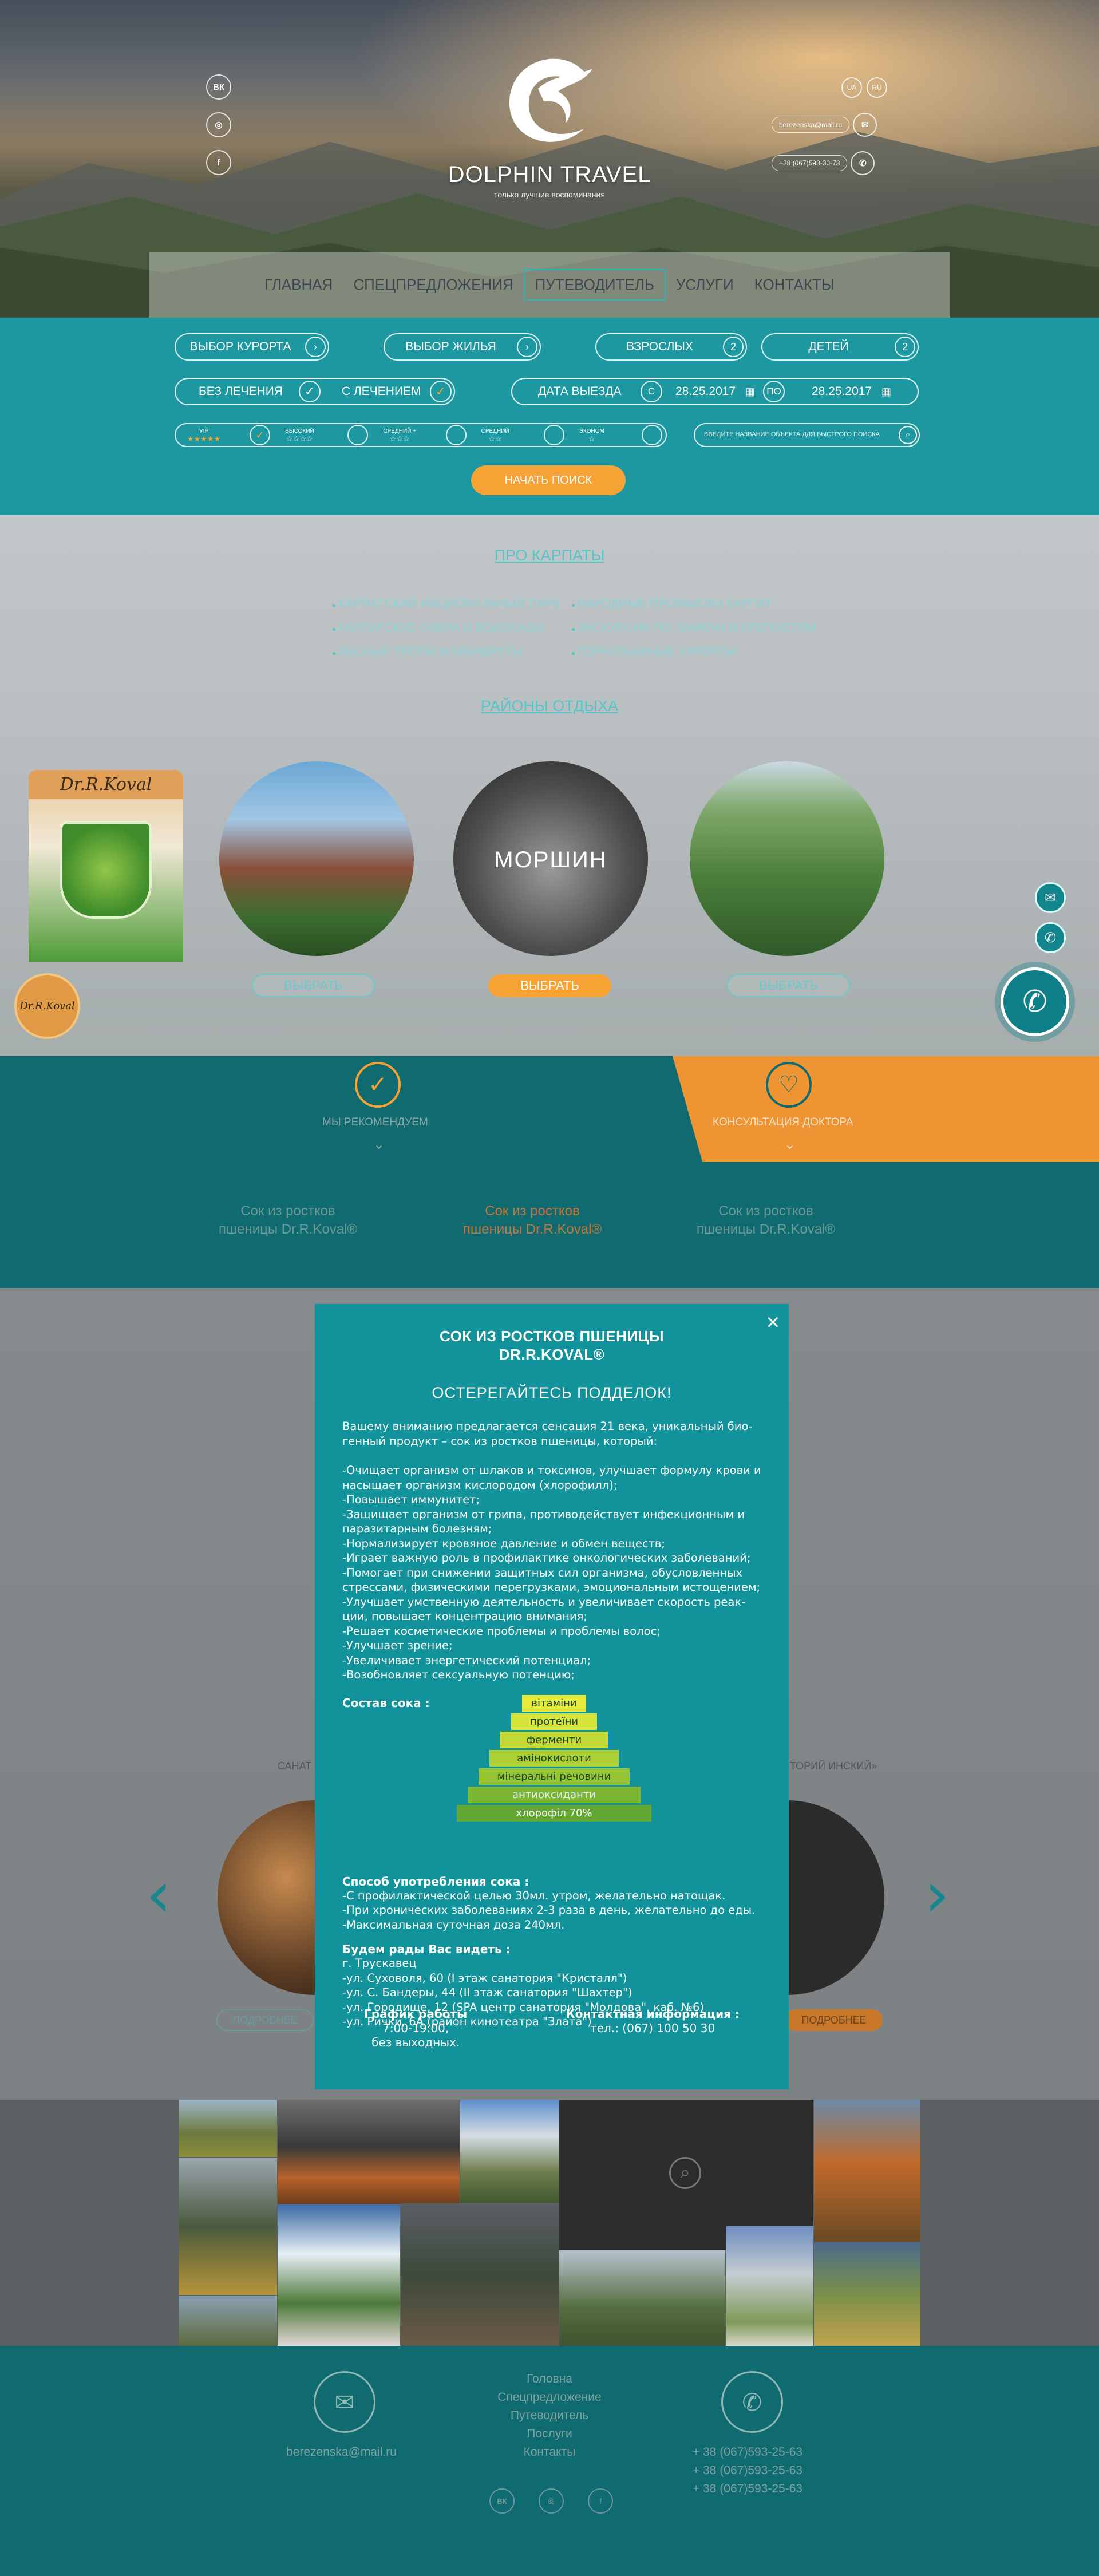  I want to click on callback-phone-icon: ✆, so click(1035, 1001).